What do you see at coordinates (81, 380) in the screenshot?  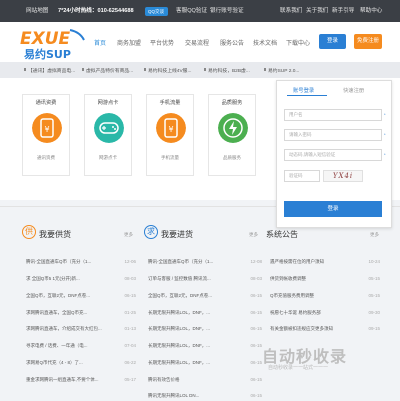 I see `list-item: 重金求网腾讯一组直通车,不要个体... 05-17` at bounding box center [81, 380].